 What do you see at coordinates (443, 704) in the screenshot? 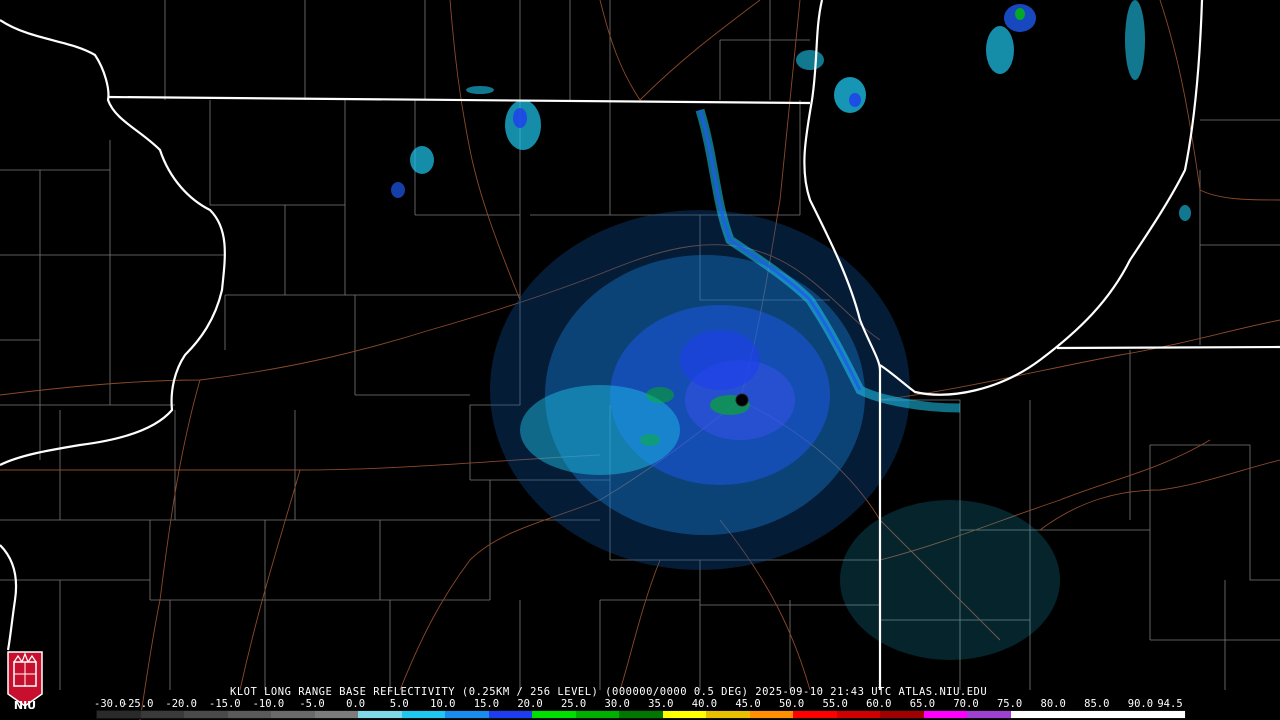
I see `colorbar-label: 10.0` at bounding box center [443, 704].